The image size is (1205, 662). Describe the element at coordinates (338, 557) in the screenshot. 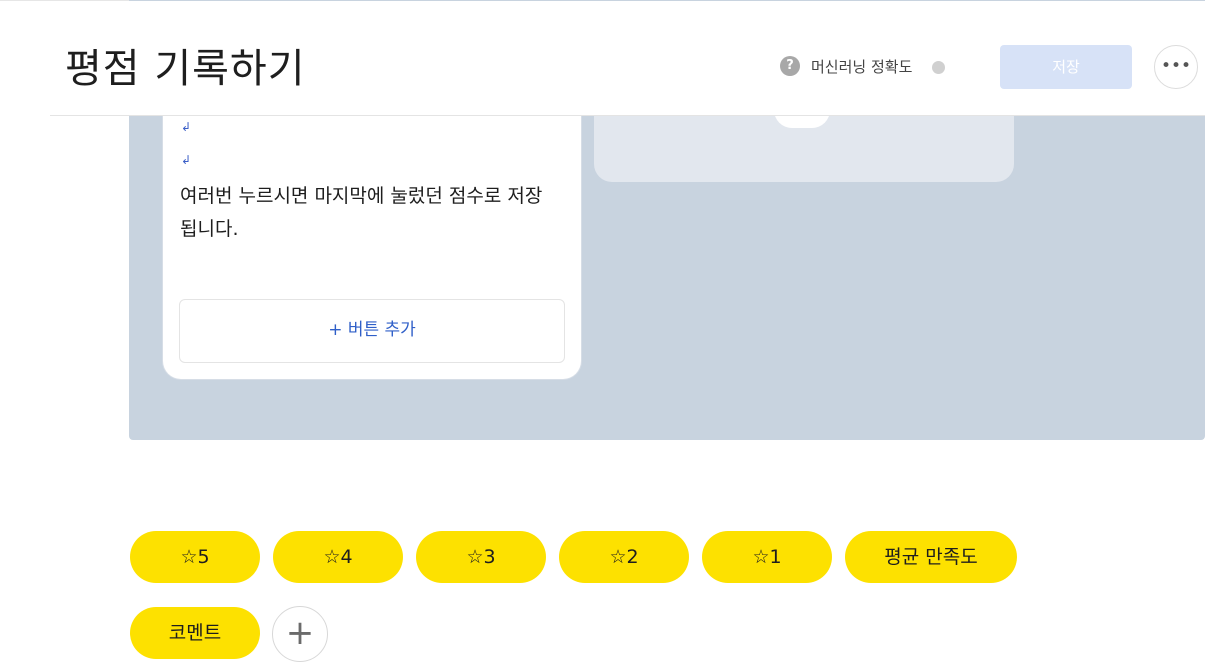

I see `quick-reply-star-4: ☆4` at that location.